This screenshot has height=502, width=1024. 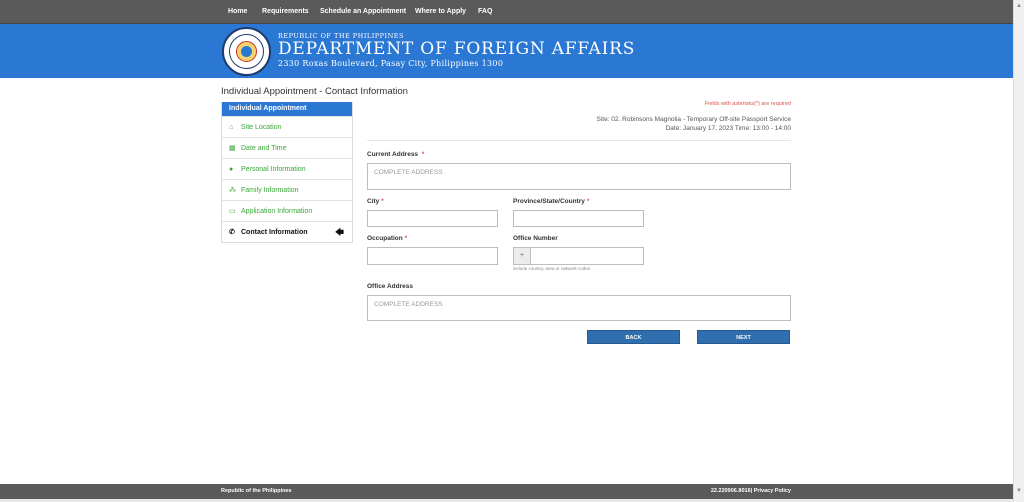 I want to click on province-label: Province/State/Country *, so click(x=551, y=201).